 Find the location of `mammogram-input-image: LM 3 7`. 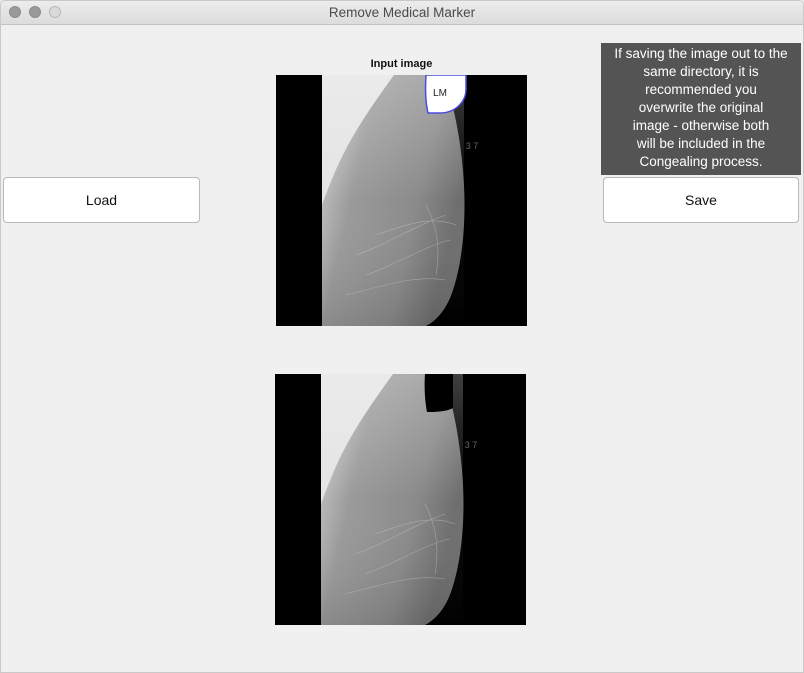

mammogram-input-image: LM 3 7 is located at coordinates (401, 200).